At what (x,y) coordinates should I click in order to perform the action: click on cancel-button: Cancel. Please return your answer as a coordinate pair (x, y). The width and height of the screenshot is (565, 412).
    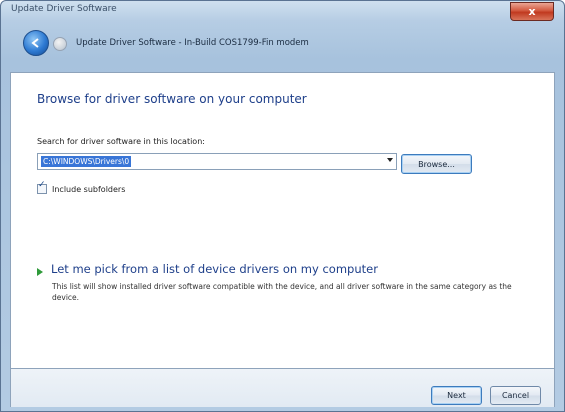
    Looking at the image, I should click on (515, 395).